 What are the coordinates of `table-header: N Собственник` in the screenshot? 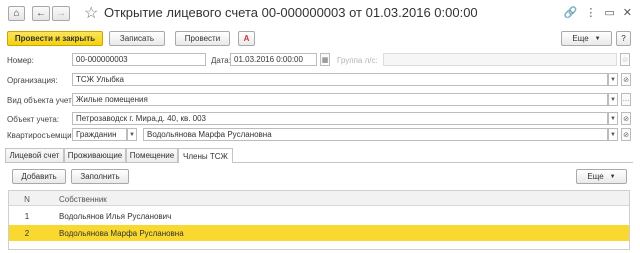 It's located at (319, 198).